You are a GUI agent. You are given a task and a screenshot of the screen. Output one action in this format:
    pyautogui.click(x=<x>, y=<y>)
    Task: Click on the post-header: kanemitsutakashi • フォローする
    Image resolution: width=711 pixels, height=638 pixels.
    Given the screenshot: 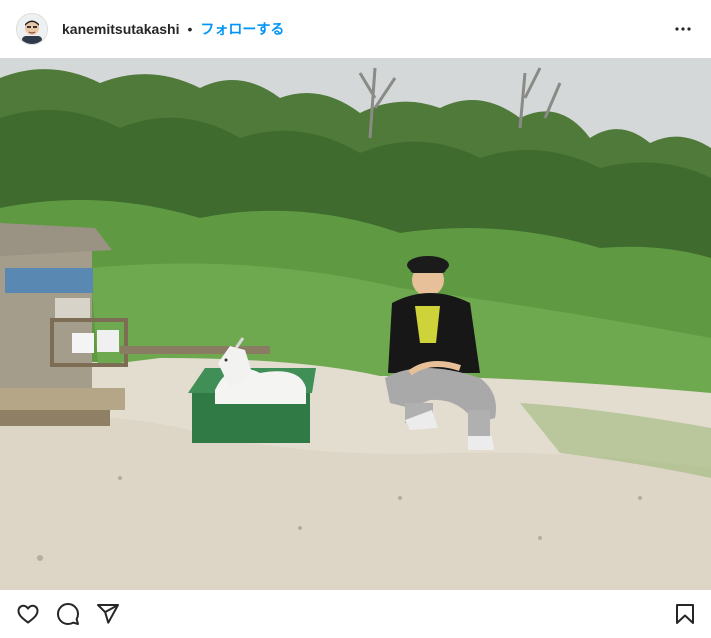 What is the action you would take?
    pyautogui.click(x=355, y=29)
    